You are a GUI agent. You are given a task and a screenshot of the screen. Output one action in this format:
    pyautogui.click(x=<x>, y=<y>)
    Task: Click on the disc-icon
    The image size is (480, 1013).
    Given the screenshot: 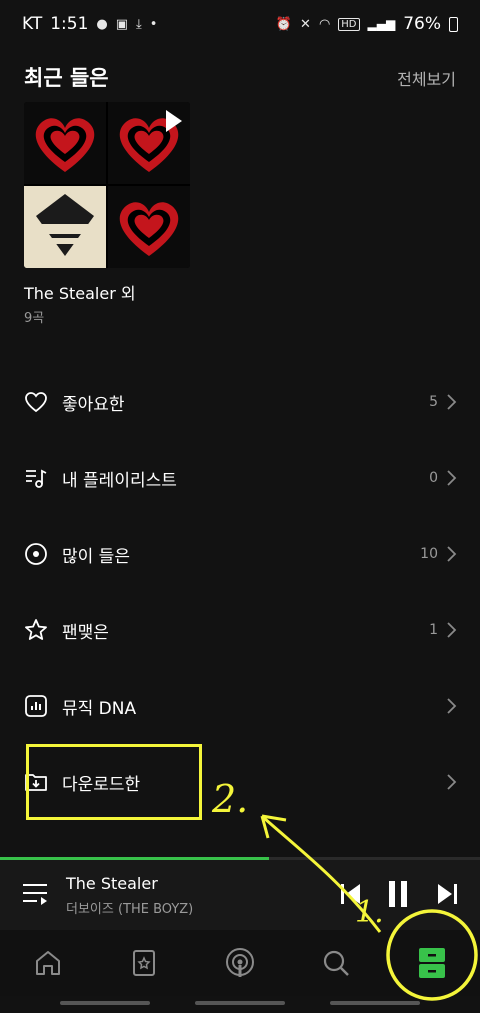 What is the action you would take?
    pyautogui.click(x=36, y=554)
    